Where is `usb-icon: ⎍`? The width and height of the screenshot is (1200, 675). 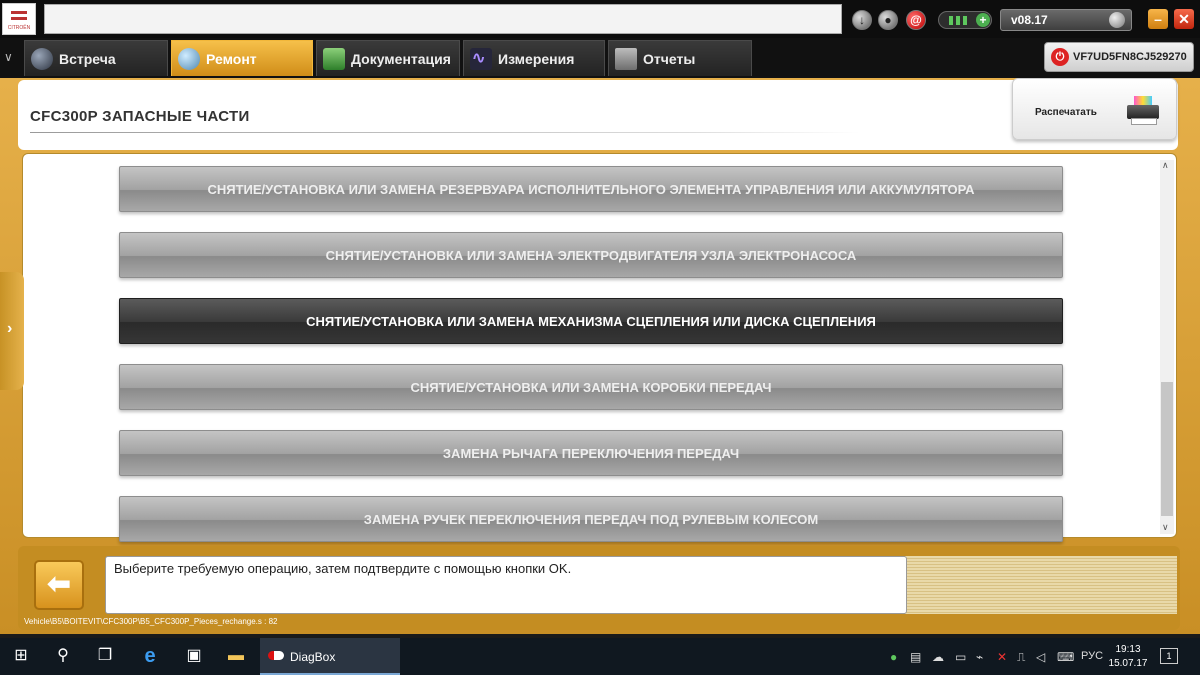 usb-icon: ⎍ is located at coordinates (1021, 657).